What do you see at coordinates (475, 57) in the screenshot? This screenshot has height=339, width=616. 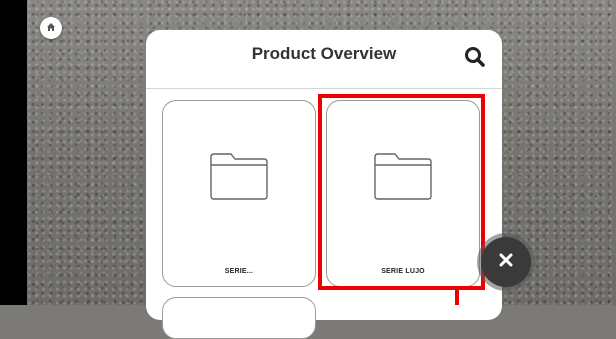 I see `search-button` at bounding box center [475, 57].